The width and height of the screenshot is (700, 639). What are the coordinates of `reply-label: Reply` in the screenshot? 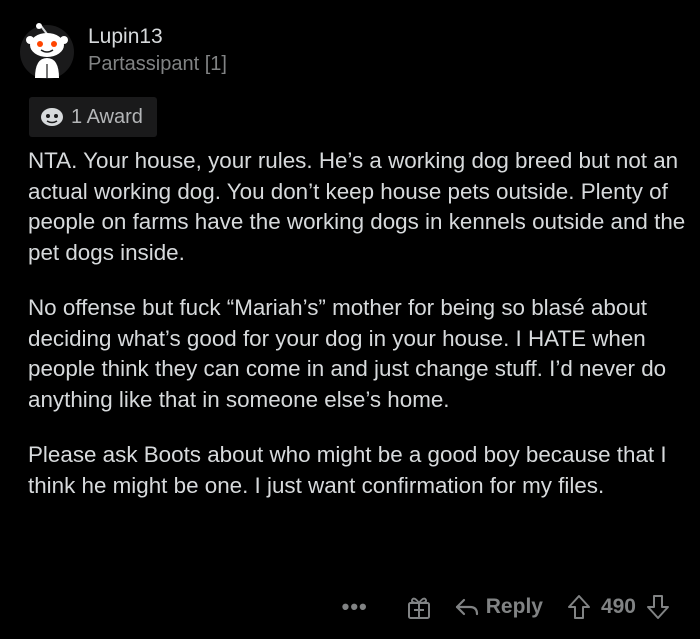 It's located at (514, 606).